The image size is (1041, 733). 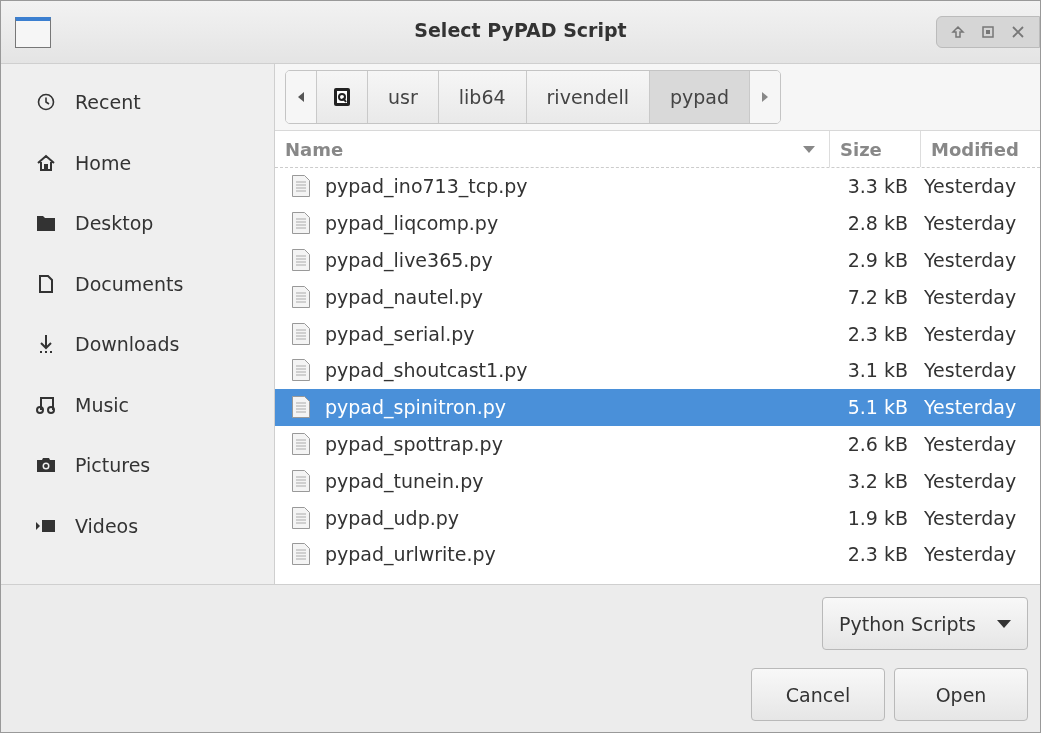 What do you see at coordinates (137, 344) in the screenshot?
I see `sidebar-item: Downloads` at bounding box center [137, 344].